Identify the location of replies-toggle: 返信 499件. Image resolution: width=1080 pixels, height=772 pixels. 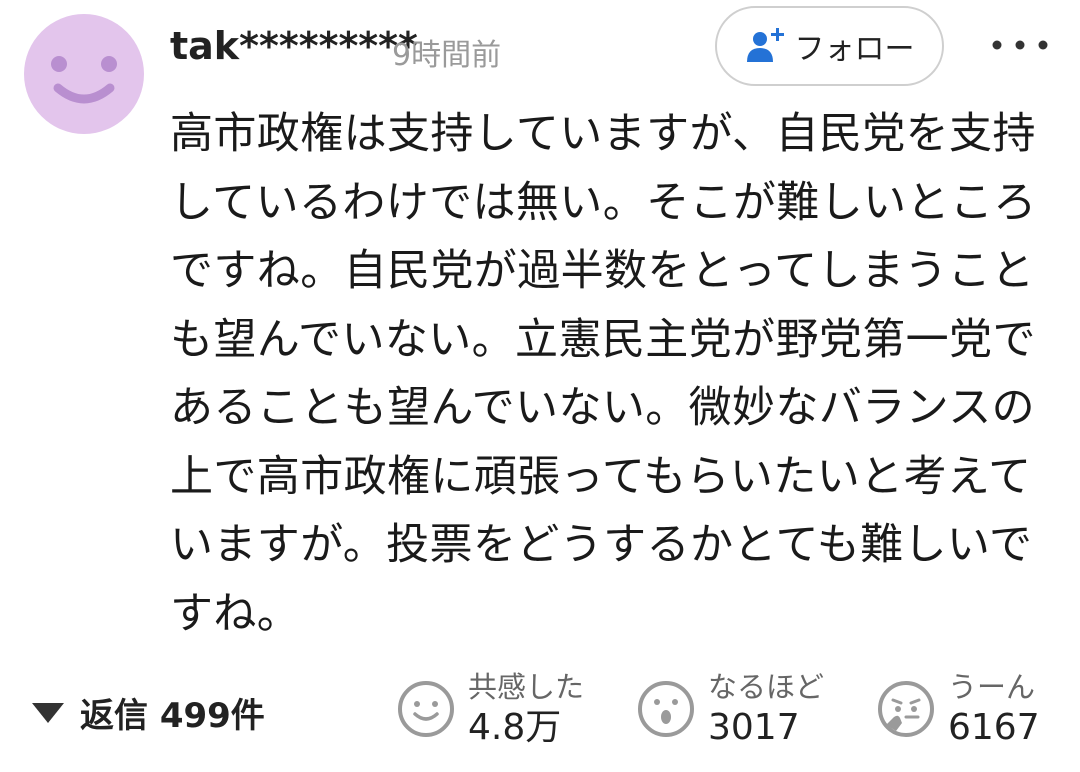
(147, 712).